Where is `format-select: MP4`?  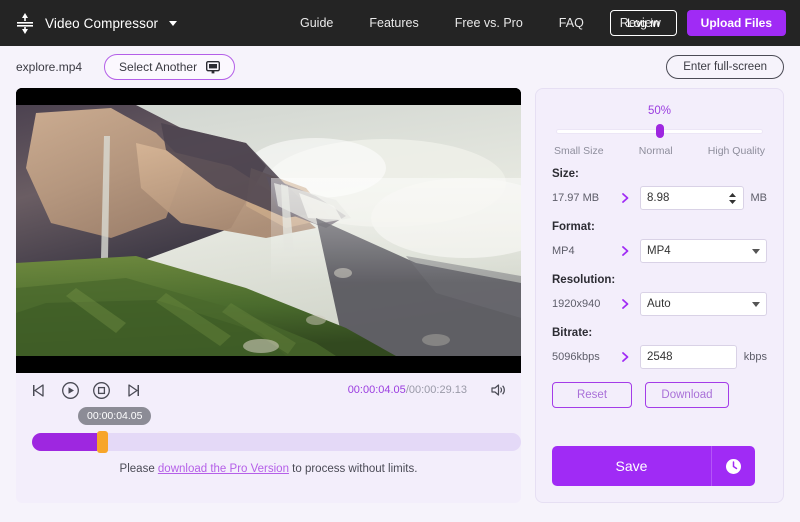 format-select: MP4 is located at coordinates (703, 251).